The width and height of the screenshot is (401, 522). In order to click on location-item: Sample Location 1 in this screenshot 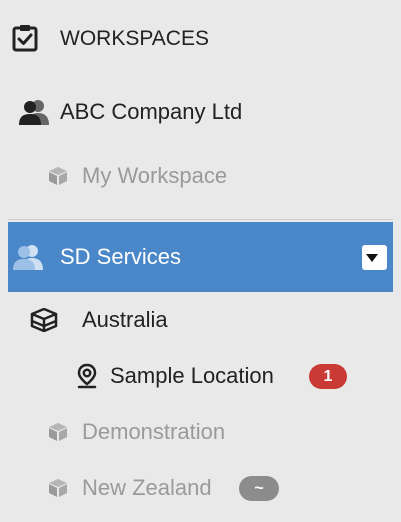, I will do `click(200, 376)`.